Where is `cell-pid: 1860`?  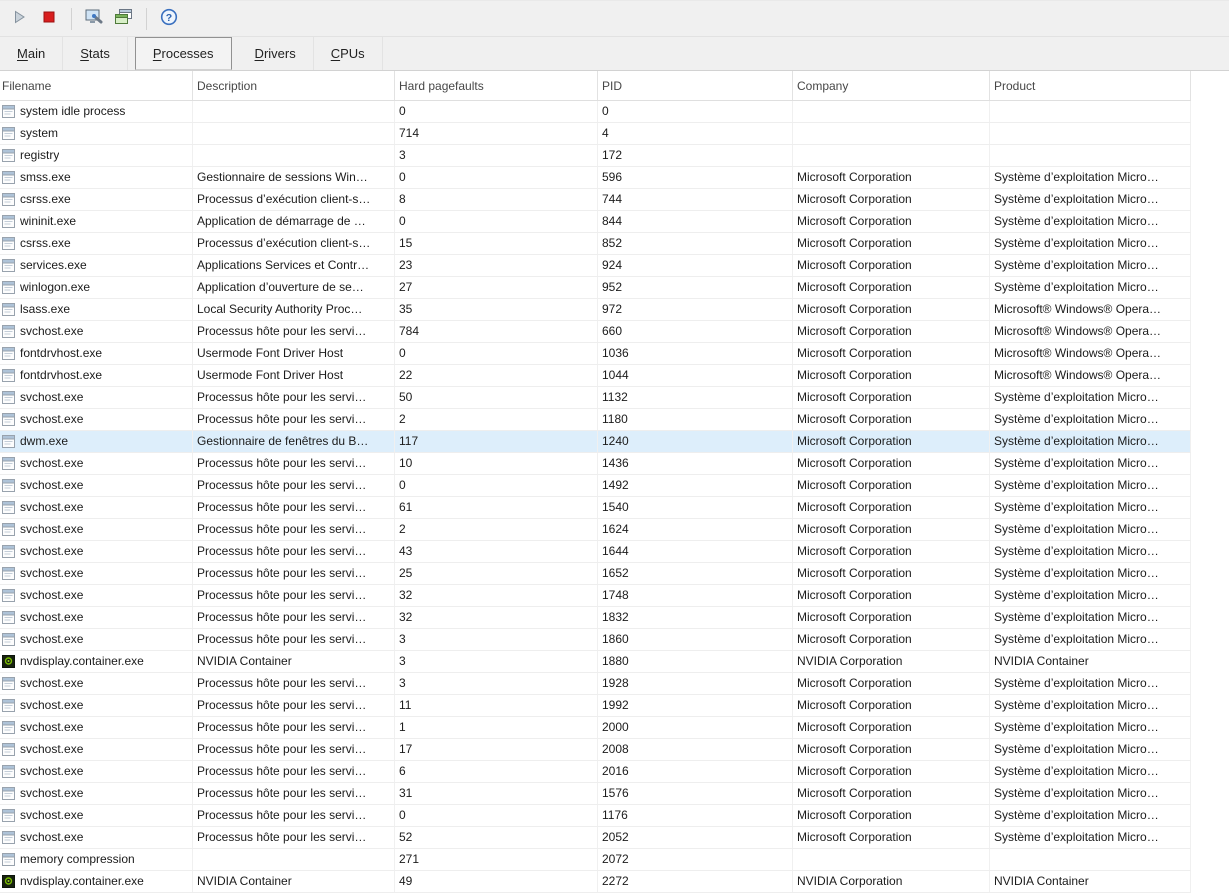
cell-pid: 1860 is located at coordinates (695, 639).